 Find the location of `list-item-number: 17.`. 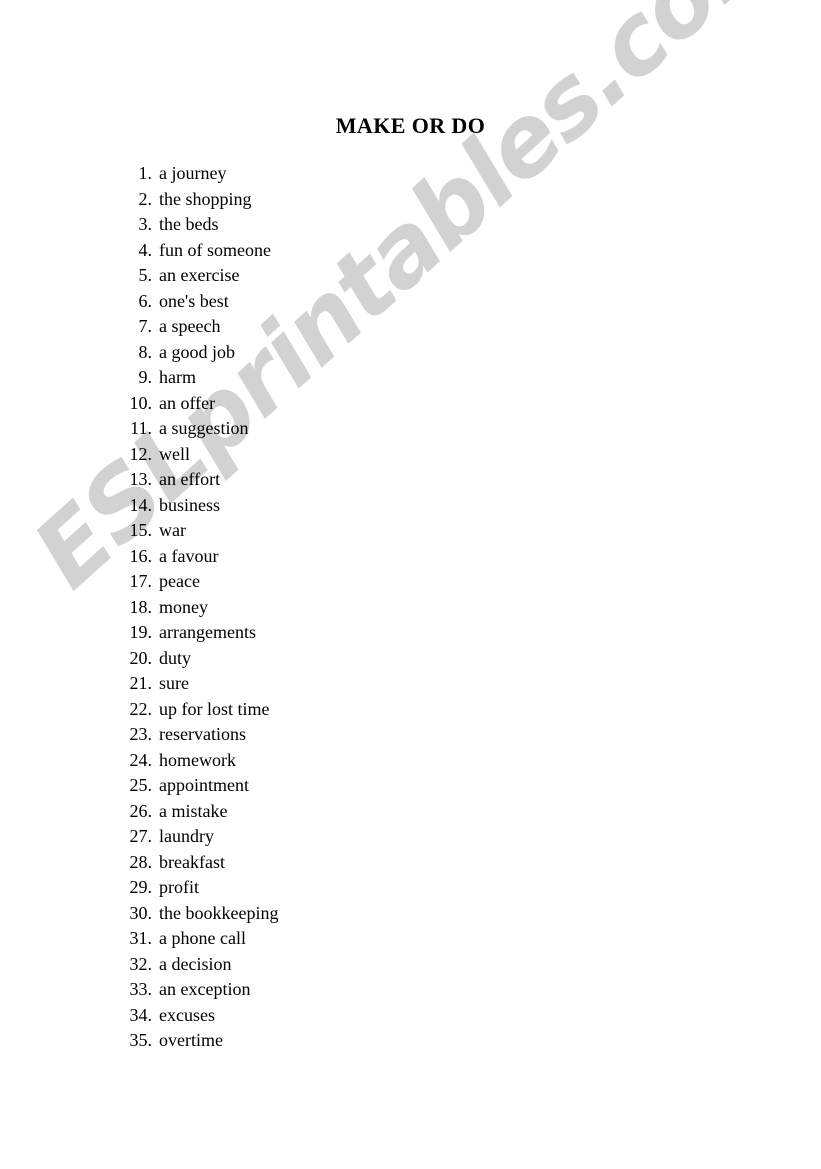

list-item-number: 17. is located at coordinates (141, 581).